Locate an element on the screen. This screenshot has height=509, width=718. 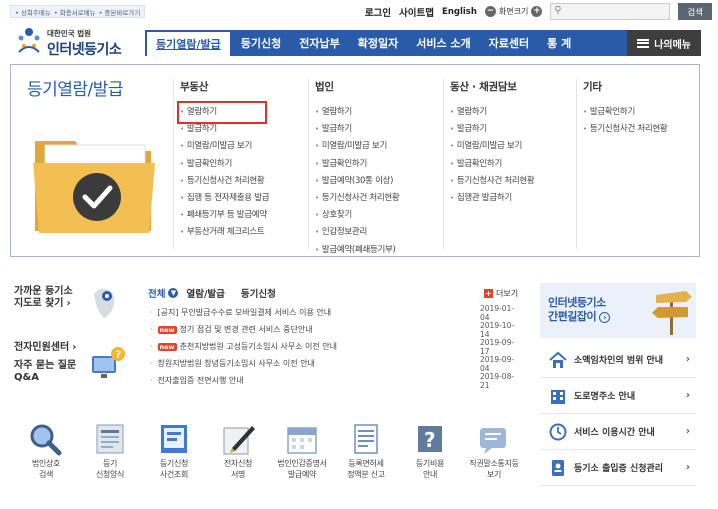
skip-links: • 상회주메뉴 • 화충서로메뉴 • 중본바로가기 is located at coordinates (78, 11).